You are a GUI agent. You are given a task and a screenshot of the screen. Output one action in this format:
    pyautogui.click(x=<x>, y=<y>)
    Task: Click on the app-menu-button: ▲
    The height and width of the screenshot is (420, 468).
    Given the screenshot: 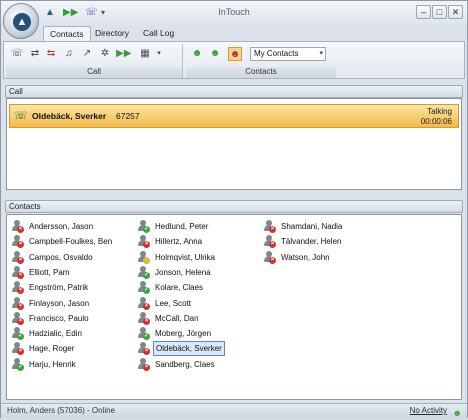 What is the action you would take?
    pyautogui.click(x=21, y=21)
    